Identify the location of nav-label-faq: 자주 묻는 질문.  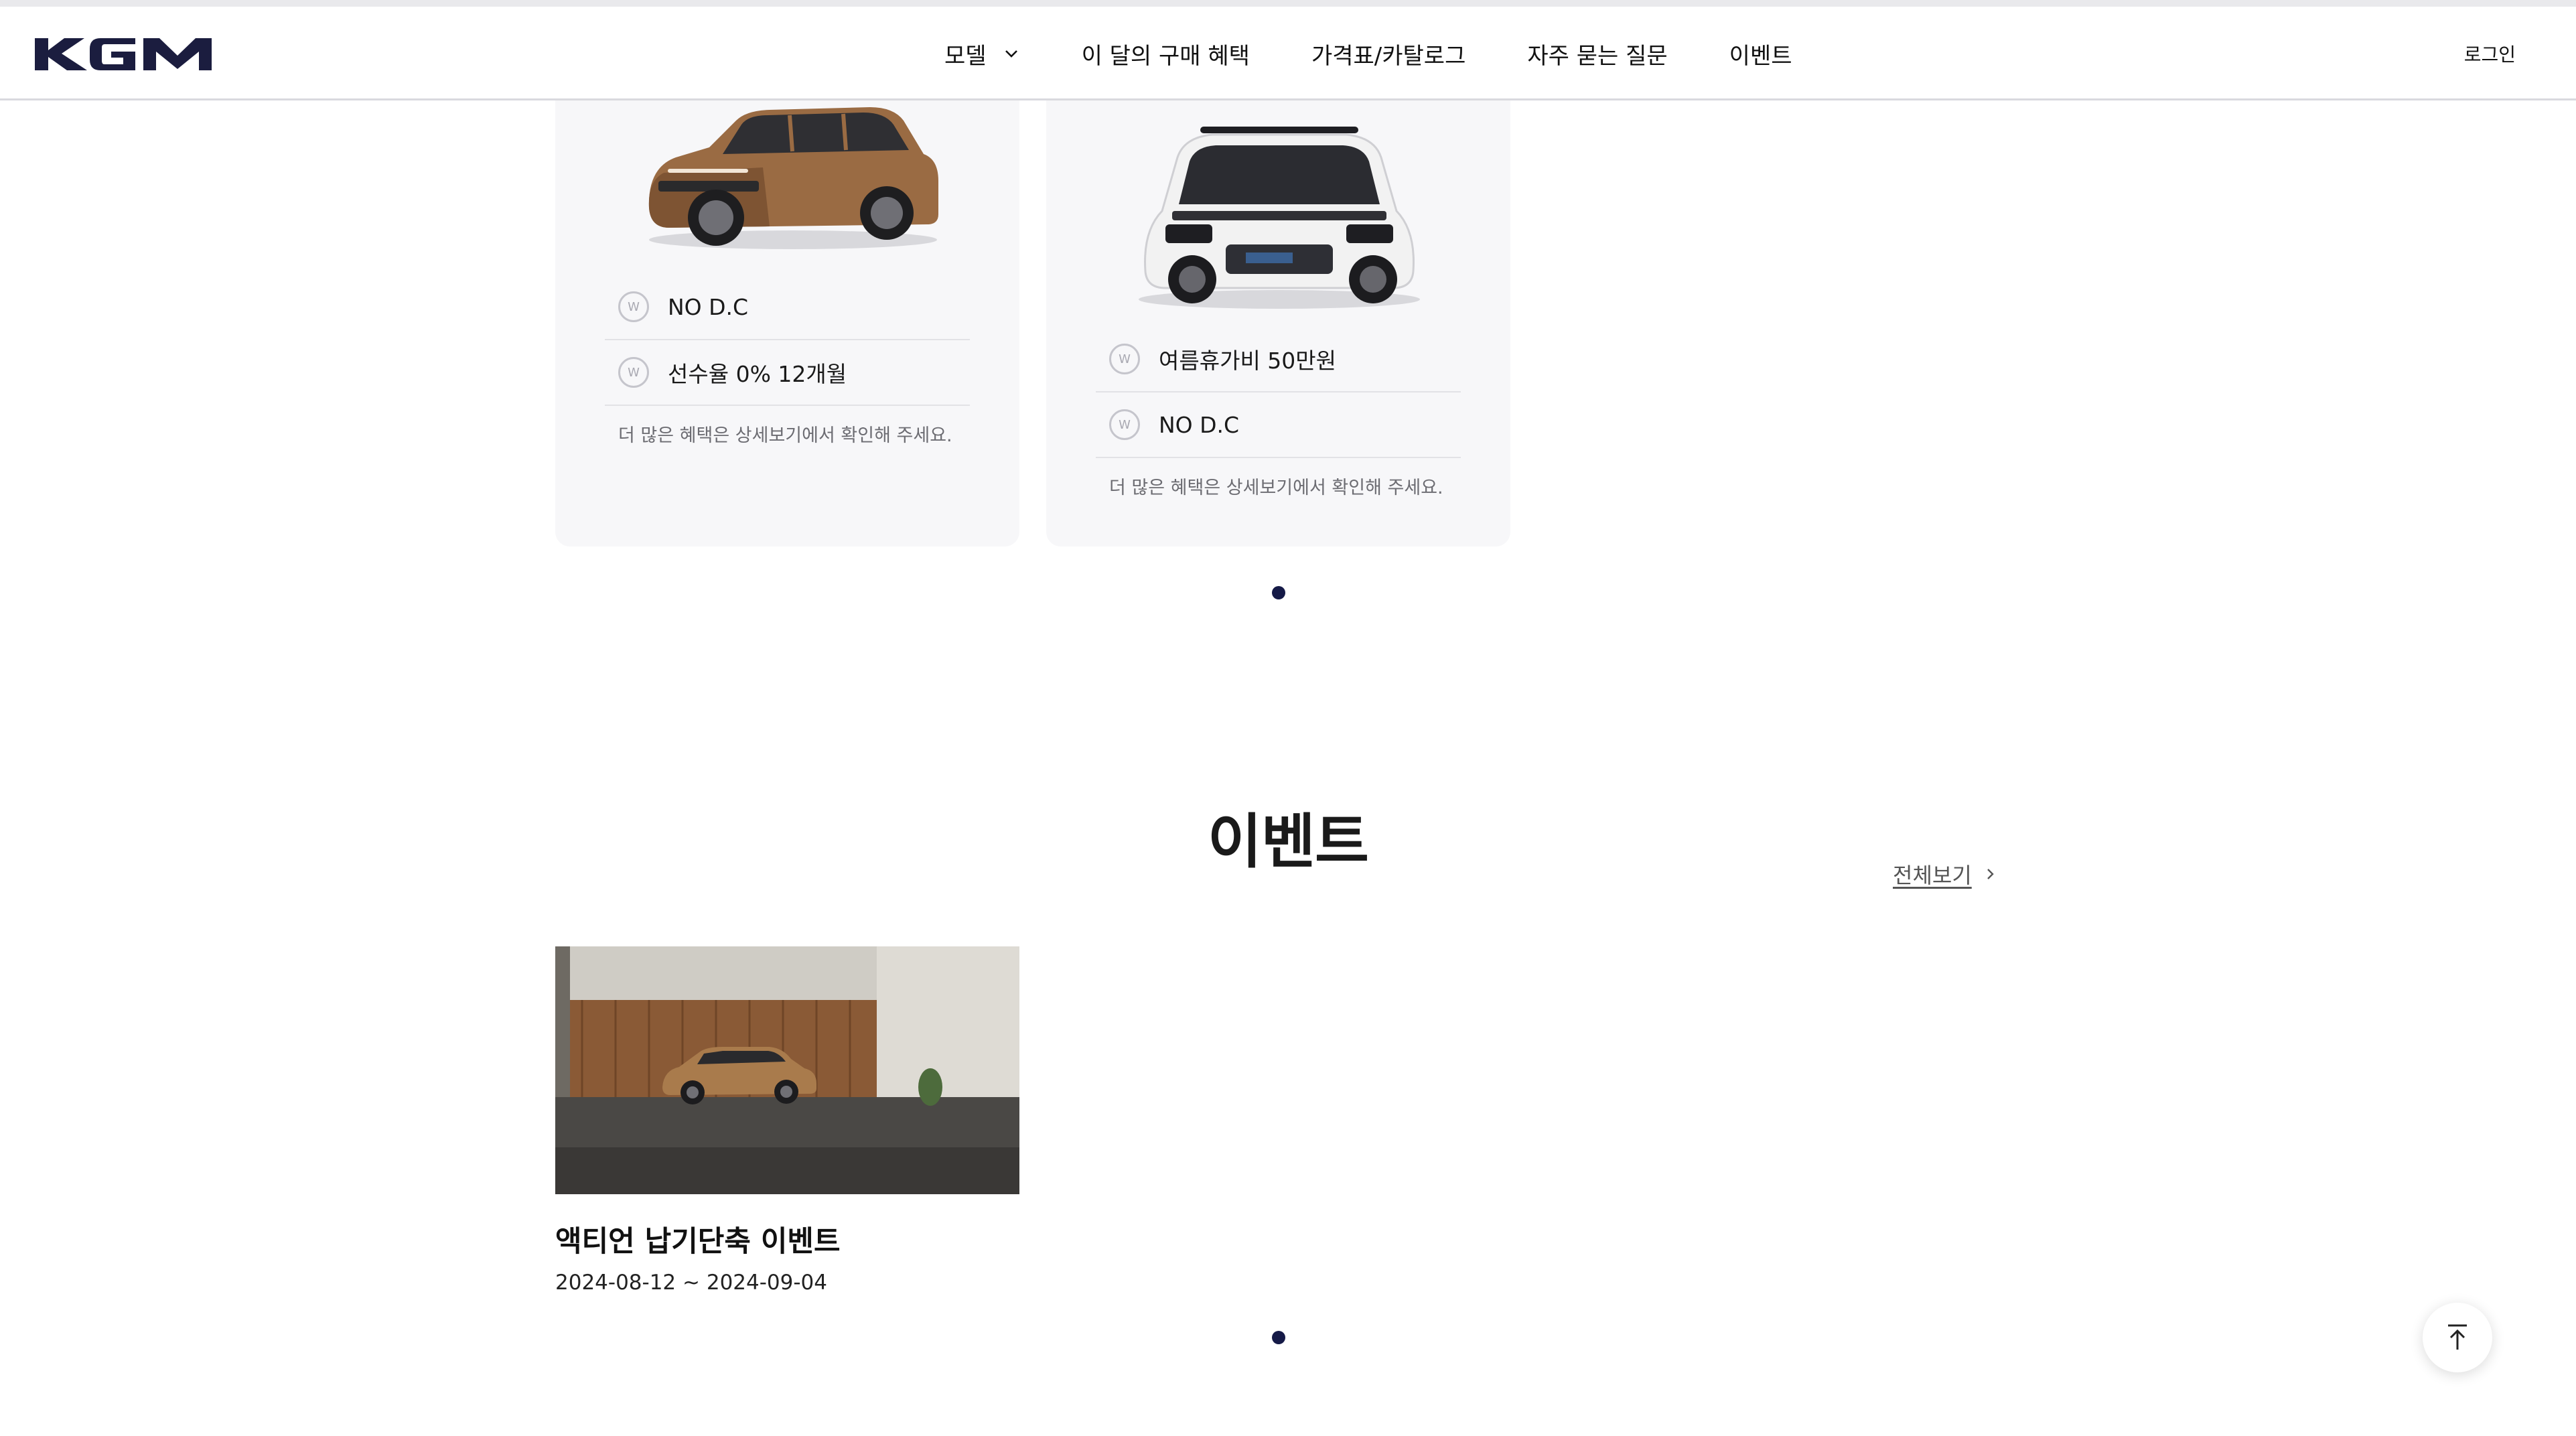
(1597, 56).